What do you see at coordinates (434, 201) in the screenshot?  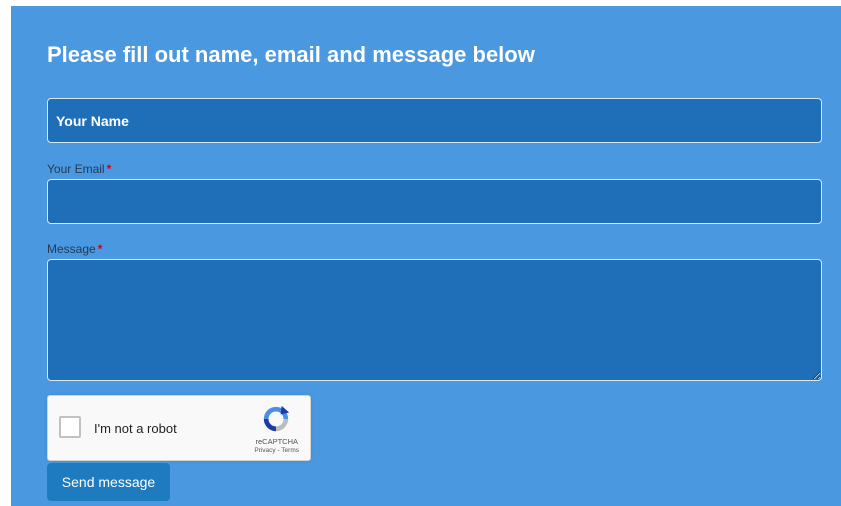 I see `email-input` at bounding box center [434, 201].